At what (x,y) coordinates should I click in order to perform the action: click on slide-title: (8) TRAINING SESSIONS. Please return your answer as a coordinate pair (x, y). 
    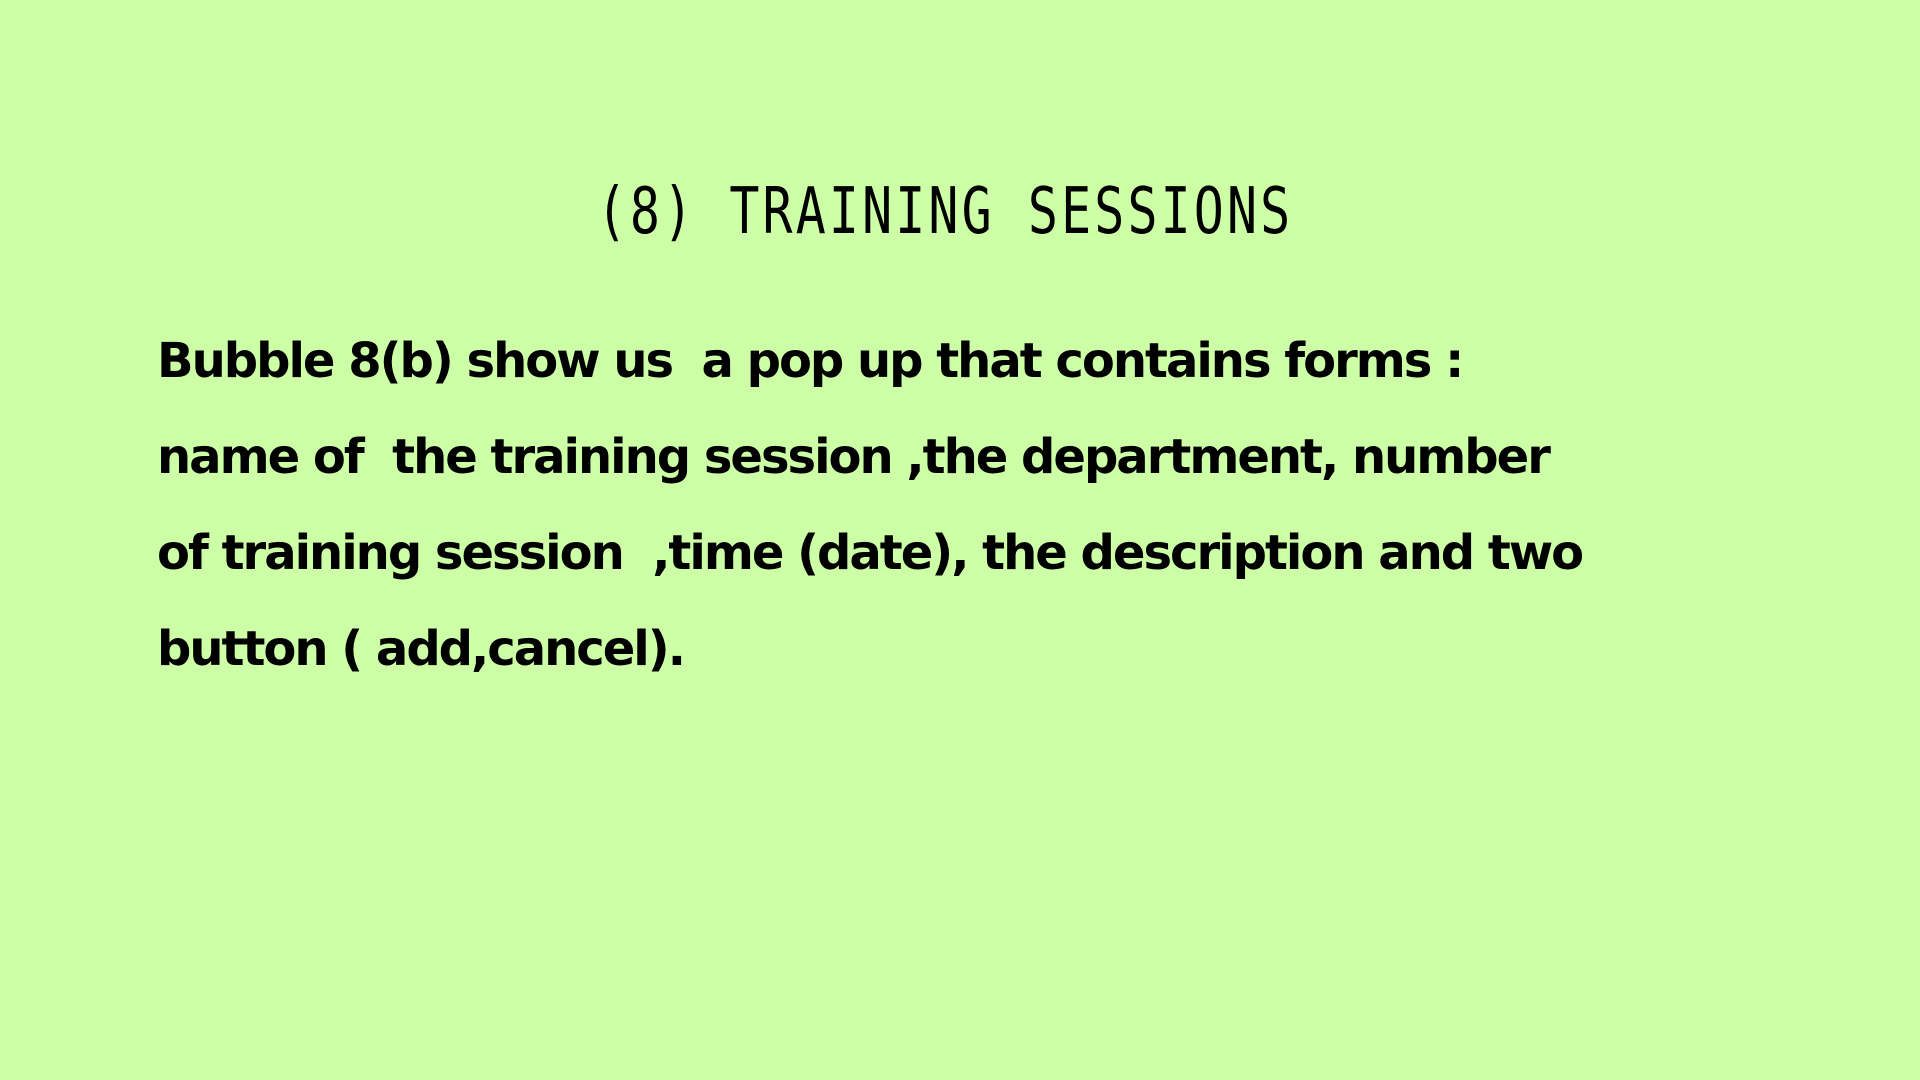
    Looking at the image, I should click on (945, 212).